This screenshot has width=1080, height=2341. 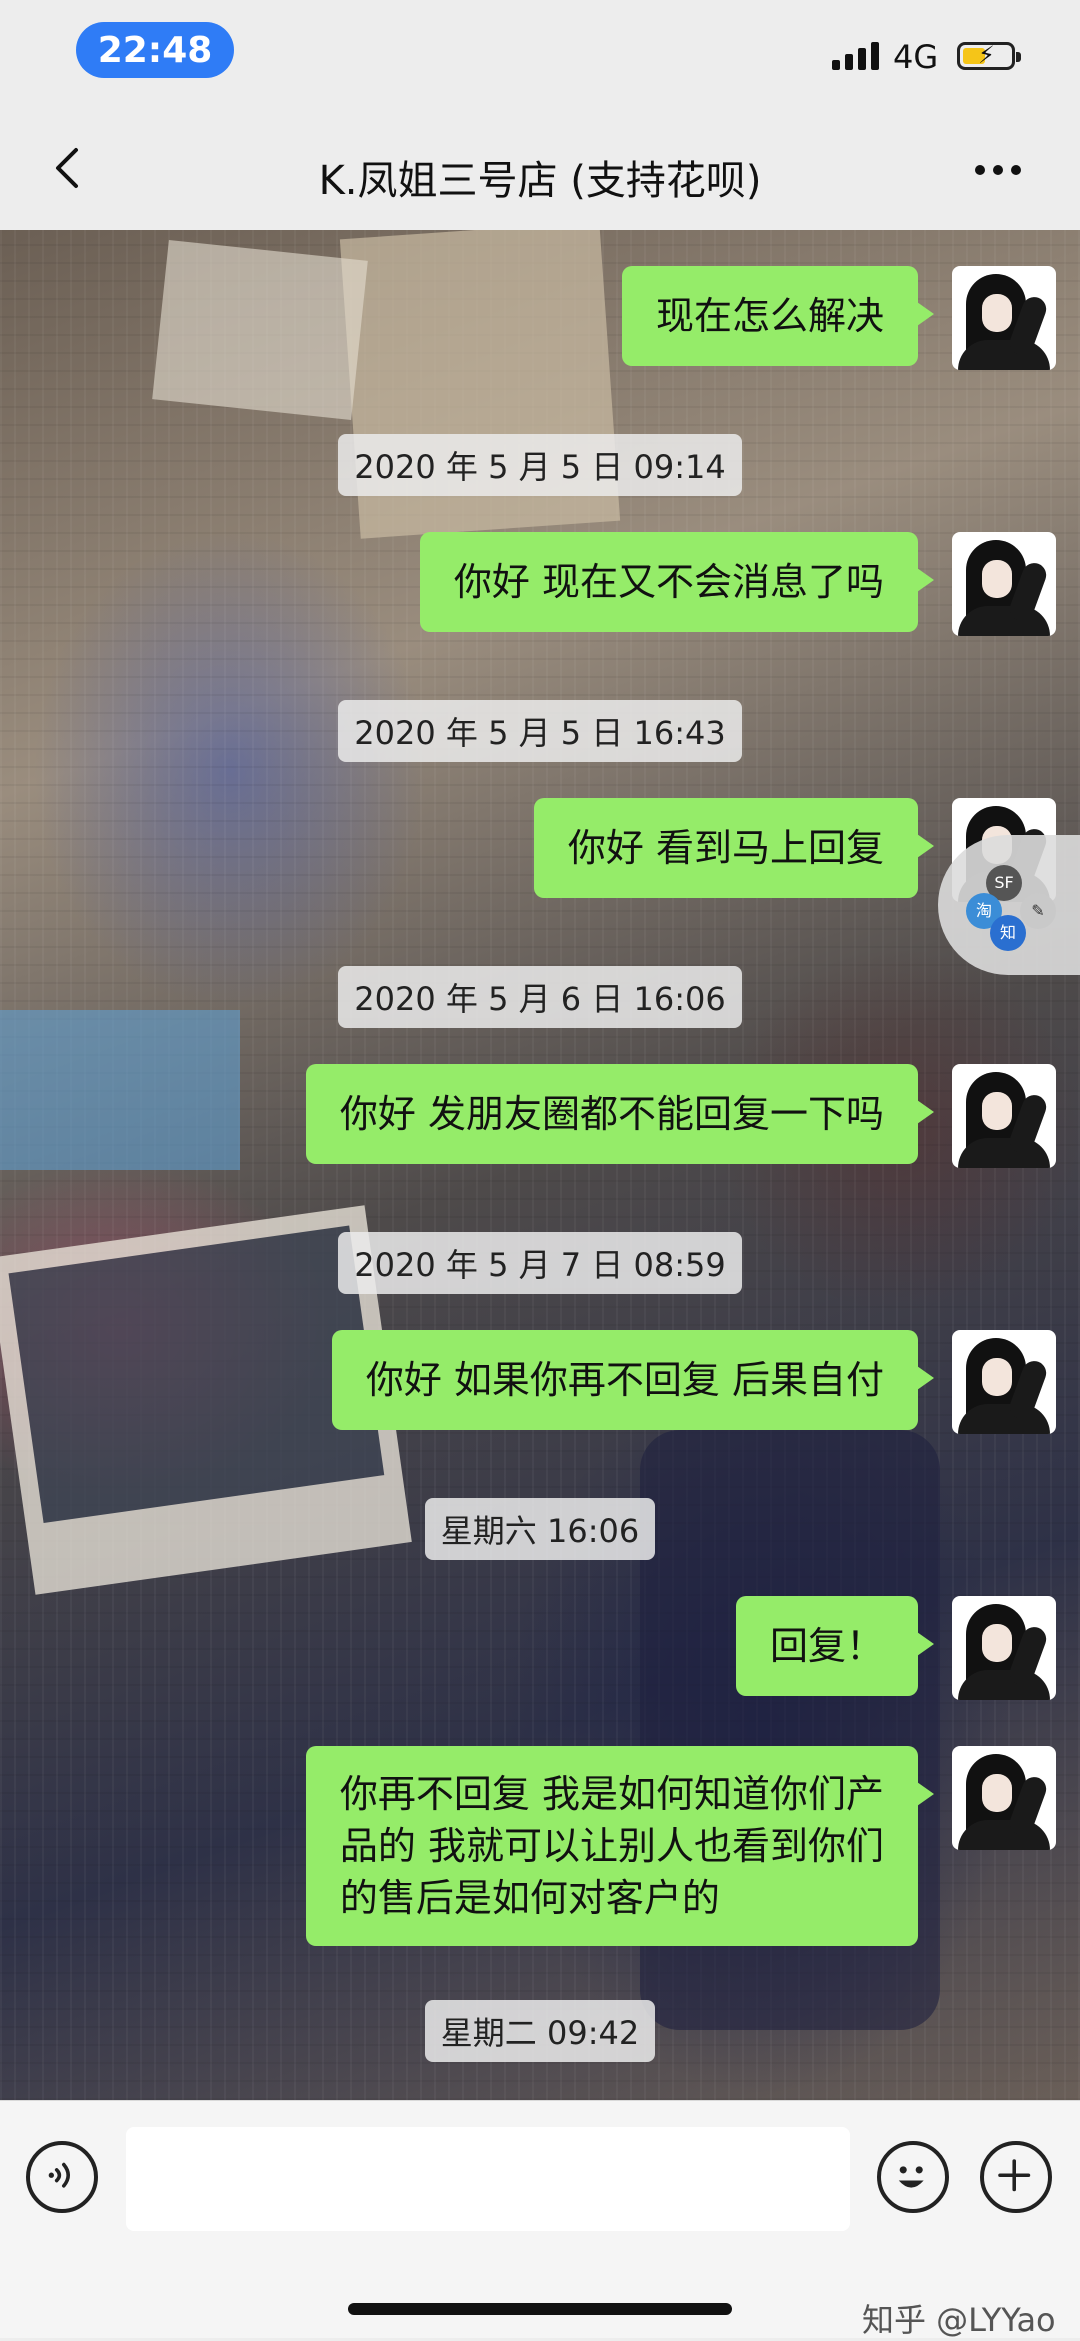 What do you see at coordinates (540, 731) in the screenshot?
I see `timestamp: 2020 年 5 月 5 日 16:43` at bounding box center [540, 731].